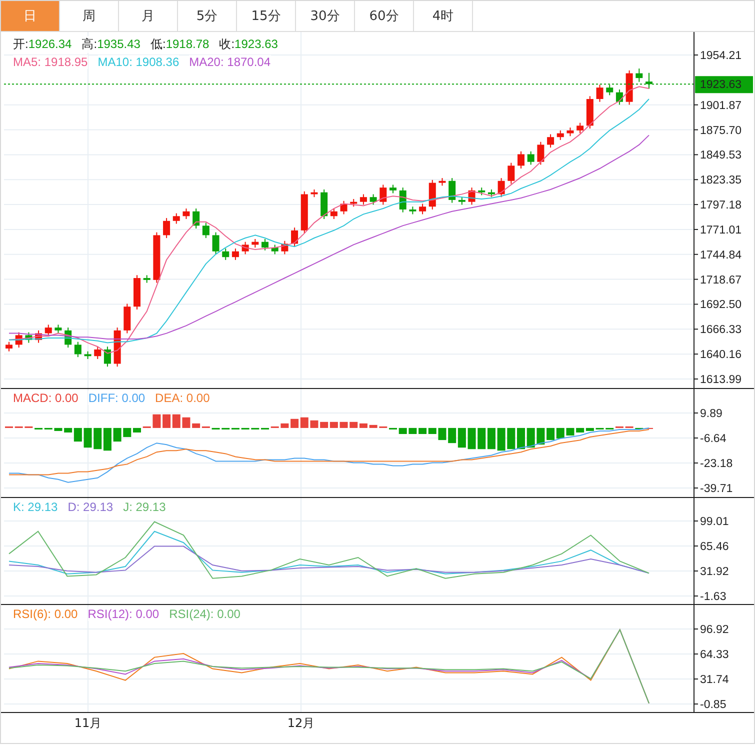 The height and width of the screenshot is (746, 755). Describe the element at coordinates (721, 280) in the screenshot. I see `axis-label: 1718.67` at that location.